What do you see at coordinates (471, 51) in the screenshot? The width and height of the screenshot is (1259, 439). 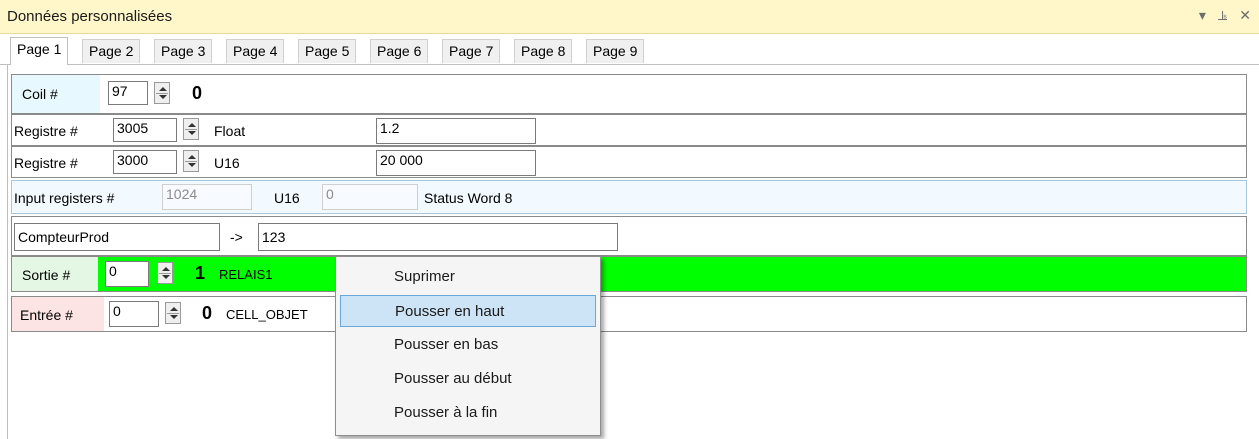 I see `tab-page-7: Page 7` at bounding box center [471, 51].